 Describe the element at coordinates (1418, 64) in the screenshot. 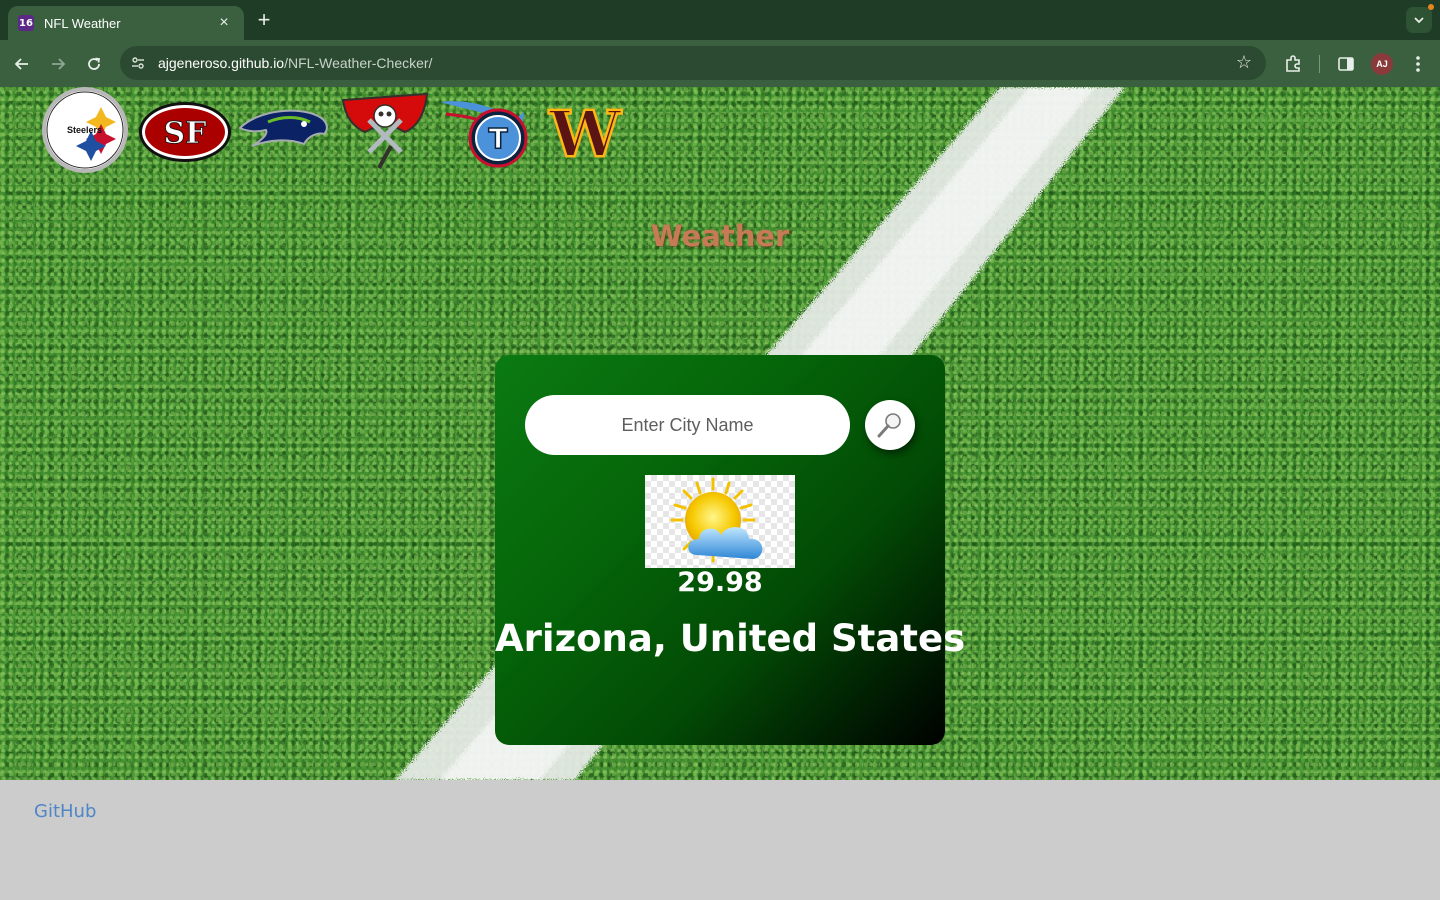

I see `more-menu-icon` at that location.